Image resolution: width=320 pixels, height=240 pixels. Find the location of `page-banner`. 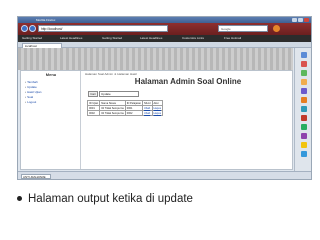

page-banner is located at coordinates (155, 59).